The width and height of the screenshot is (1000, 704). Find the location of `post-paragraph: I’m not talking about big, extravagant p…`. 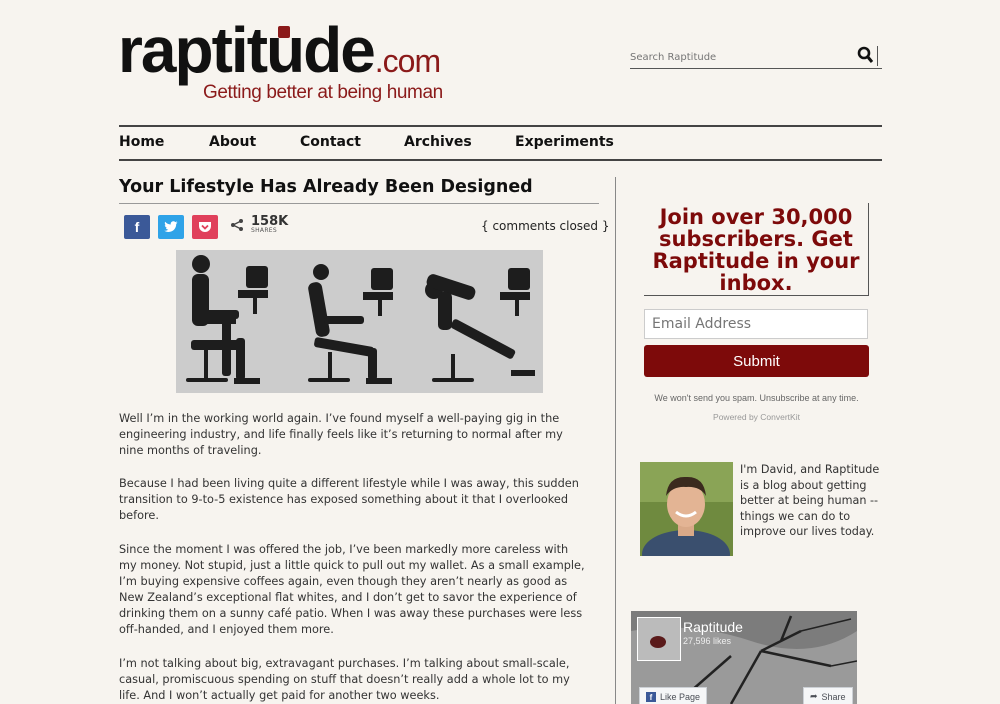

post-paragraph: I’m not talking about big, extravagant p… is located at coordinates (344, 679).